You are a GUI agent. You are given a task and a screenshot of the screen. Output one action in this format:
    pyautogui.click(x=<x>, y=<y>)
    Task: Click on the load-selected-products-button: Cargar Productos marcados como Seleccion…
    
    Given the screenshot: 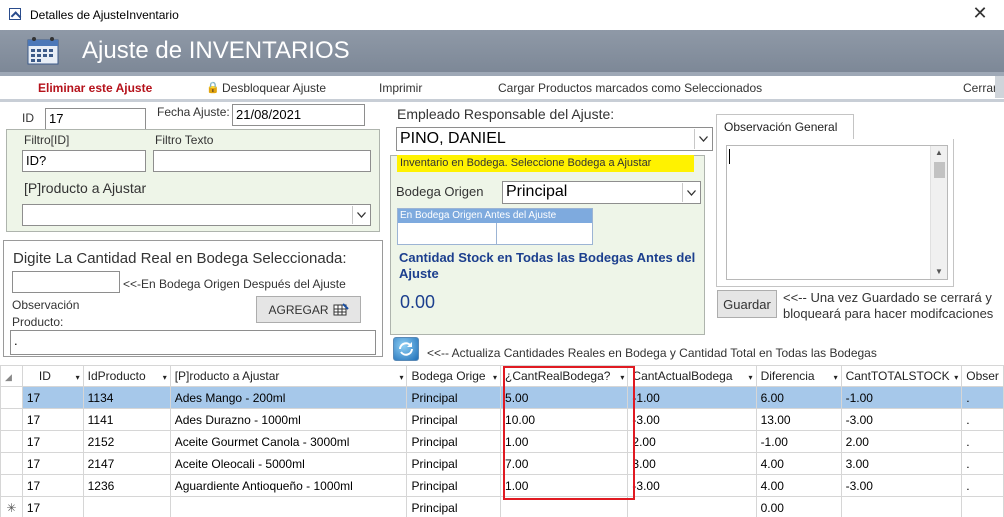 What is the action you would take?
    pyautogui.click(x=630, y=88)
    